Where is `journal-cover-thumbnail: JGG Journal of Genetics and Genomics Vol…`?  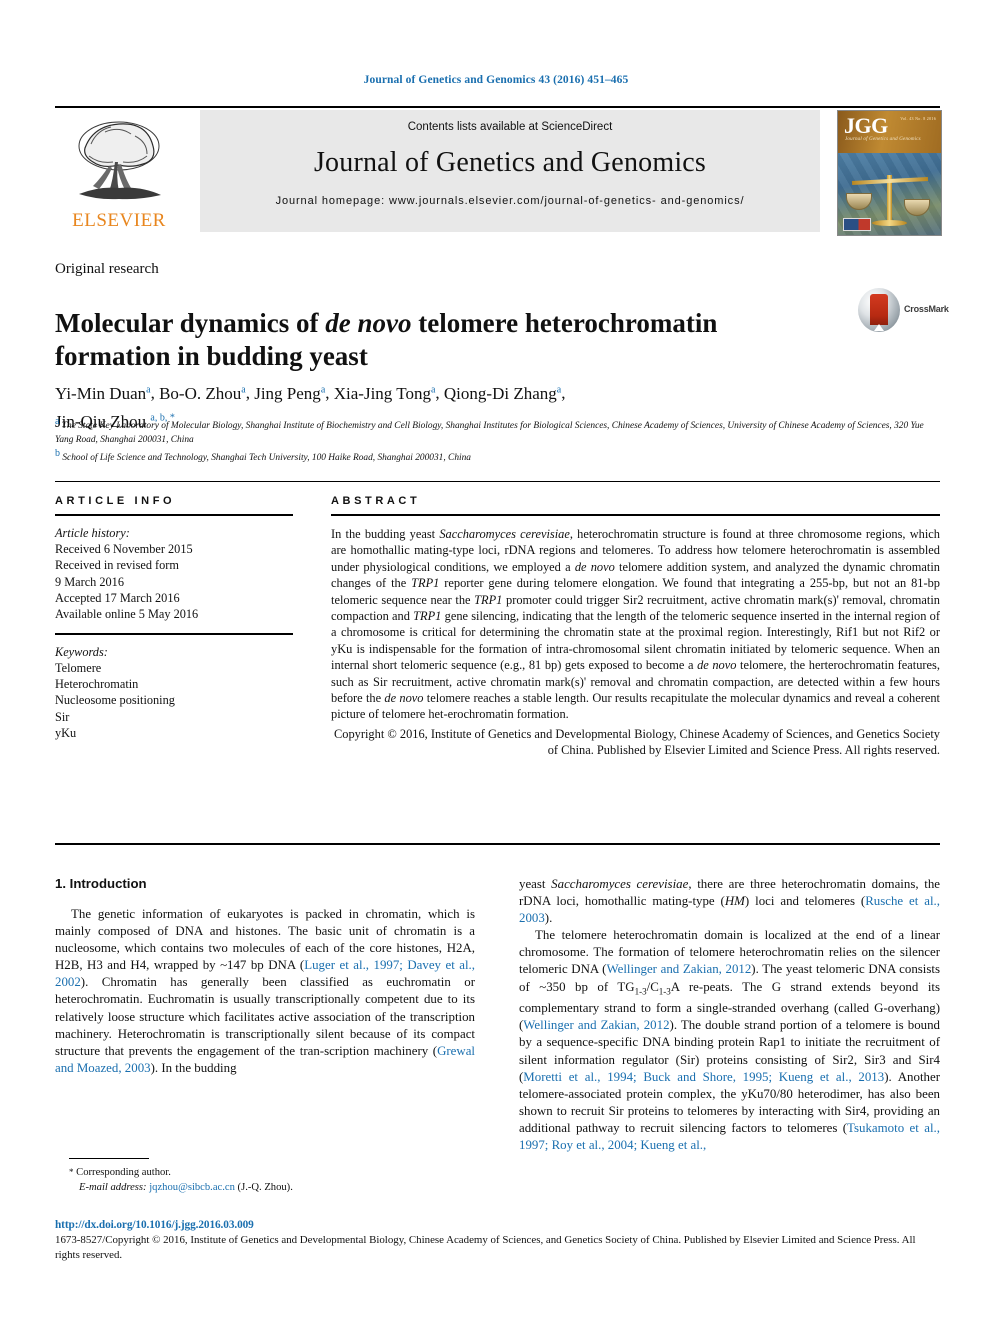 journal-cover-thumbnail: JGG Journal of Genetics and Genomics Vol… is located at coordinates (889, 173).